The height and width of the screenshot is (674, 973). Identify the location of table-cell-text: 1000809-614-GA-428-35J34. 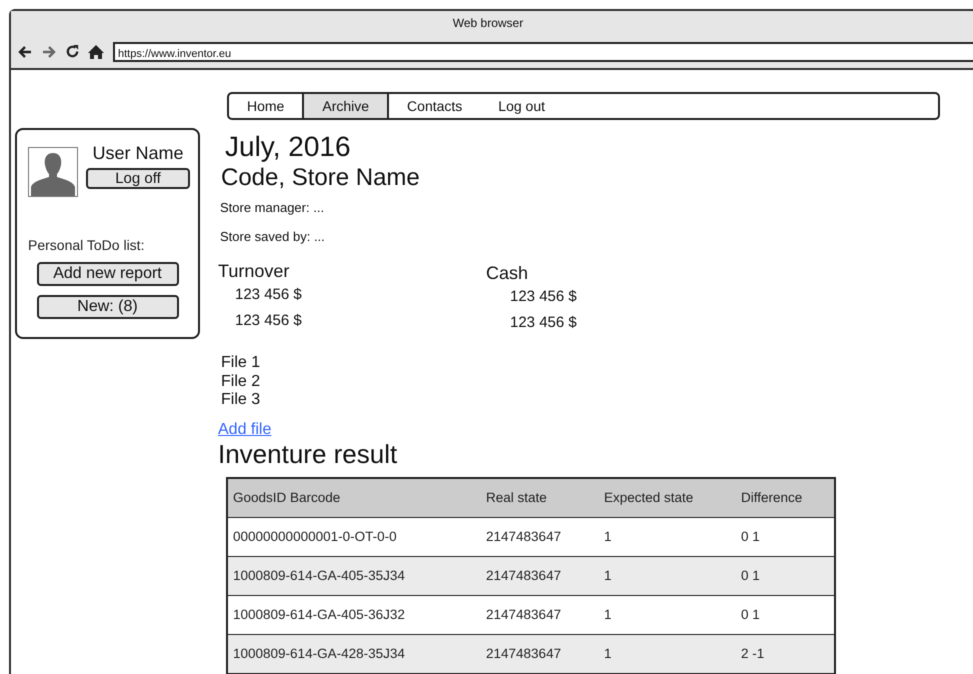
(319, 653).